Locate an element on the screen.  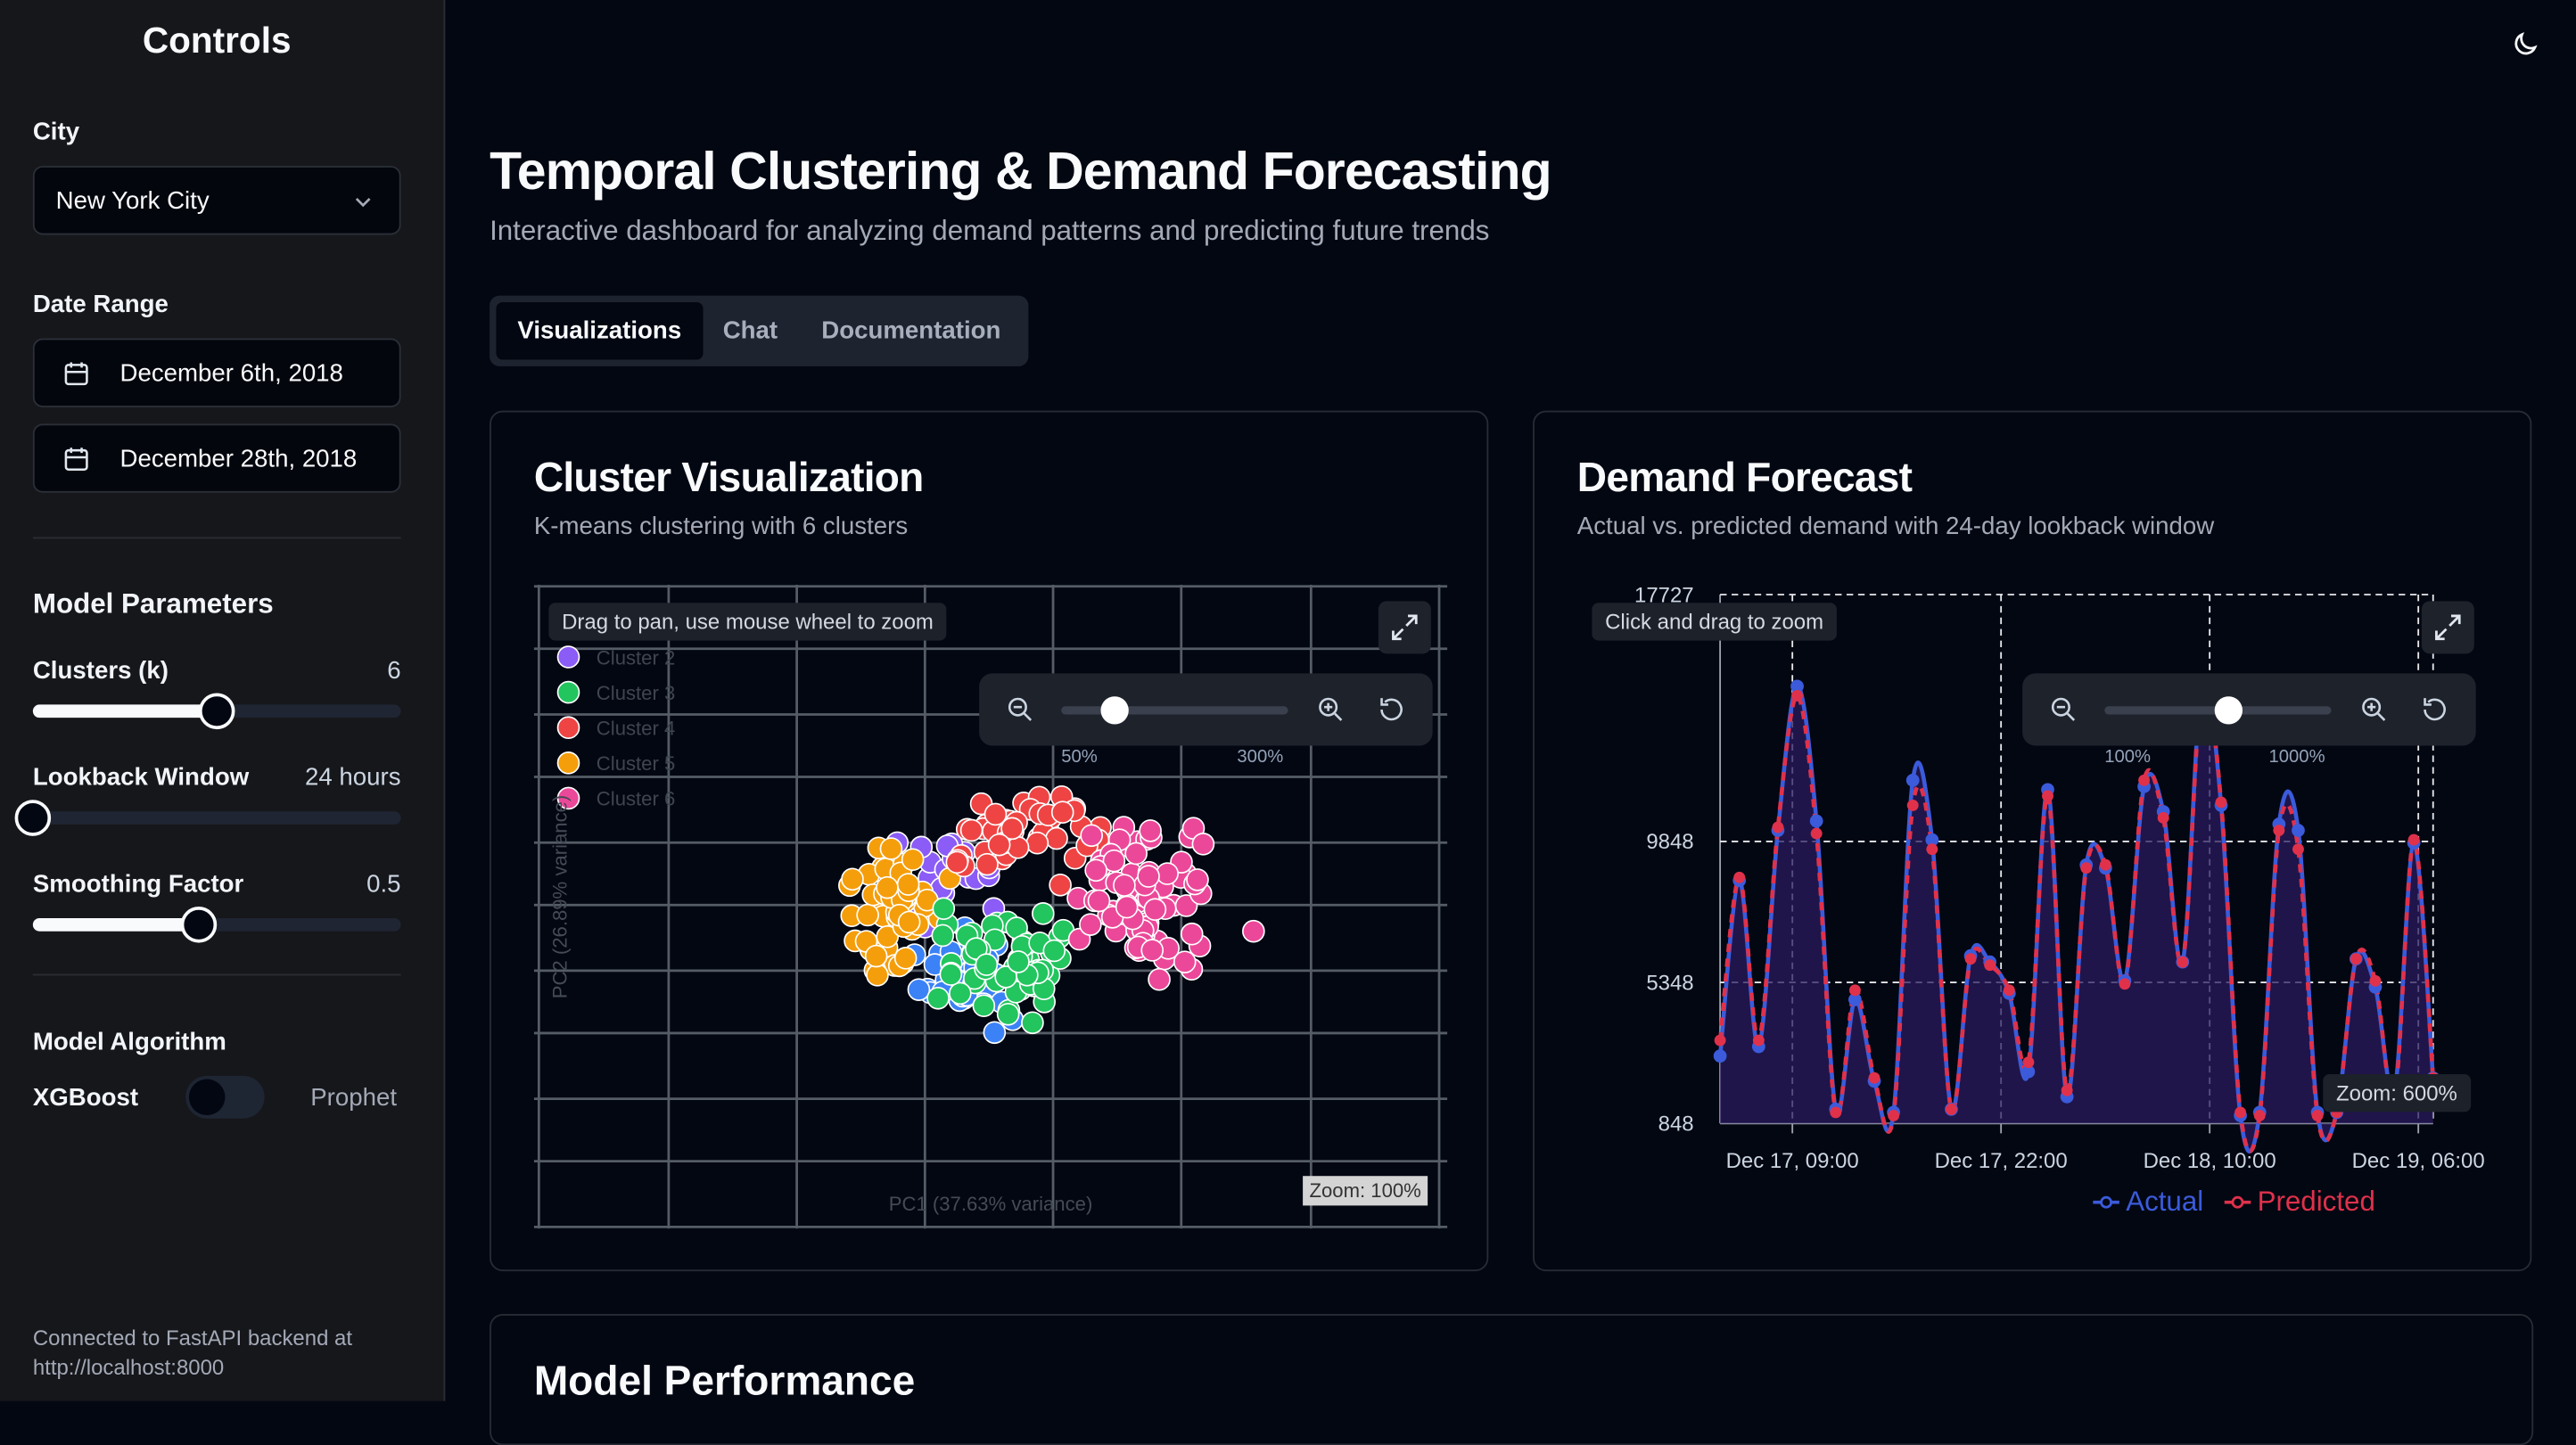
y-axis-label: PC2 (26.89% variance) is located at coordinates (560, 897).